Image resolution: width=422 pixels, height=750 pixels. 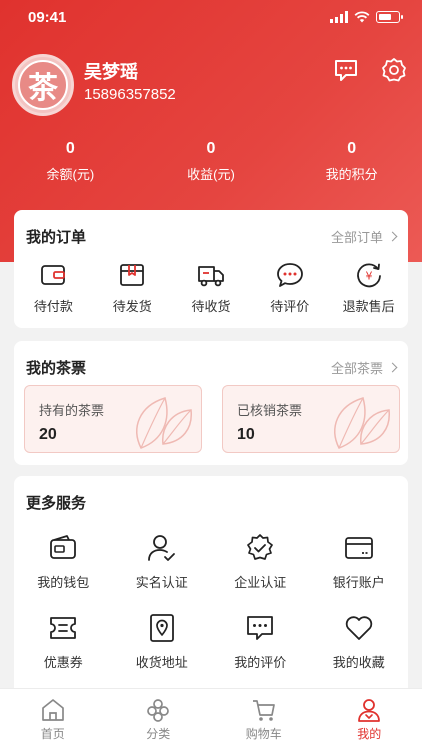 I want to click on signal-icon, so click(x=339, y=17).